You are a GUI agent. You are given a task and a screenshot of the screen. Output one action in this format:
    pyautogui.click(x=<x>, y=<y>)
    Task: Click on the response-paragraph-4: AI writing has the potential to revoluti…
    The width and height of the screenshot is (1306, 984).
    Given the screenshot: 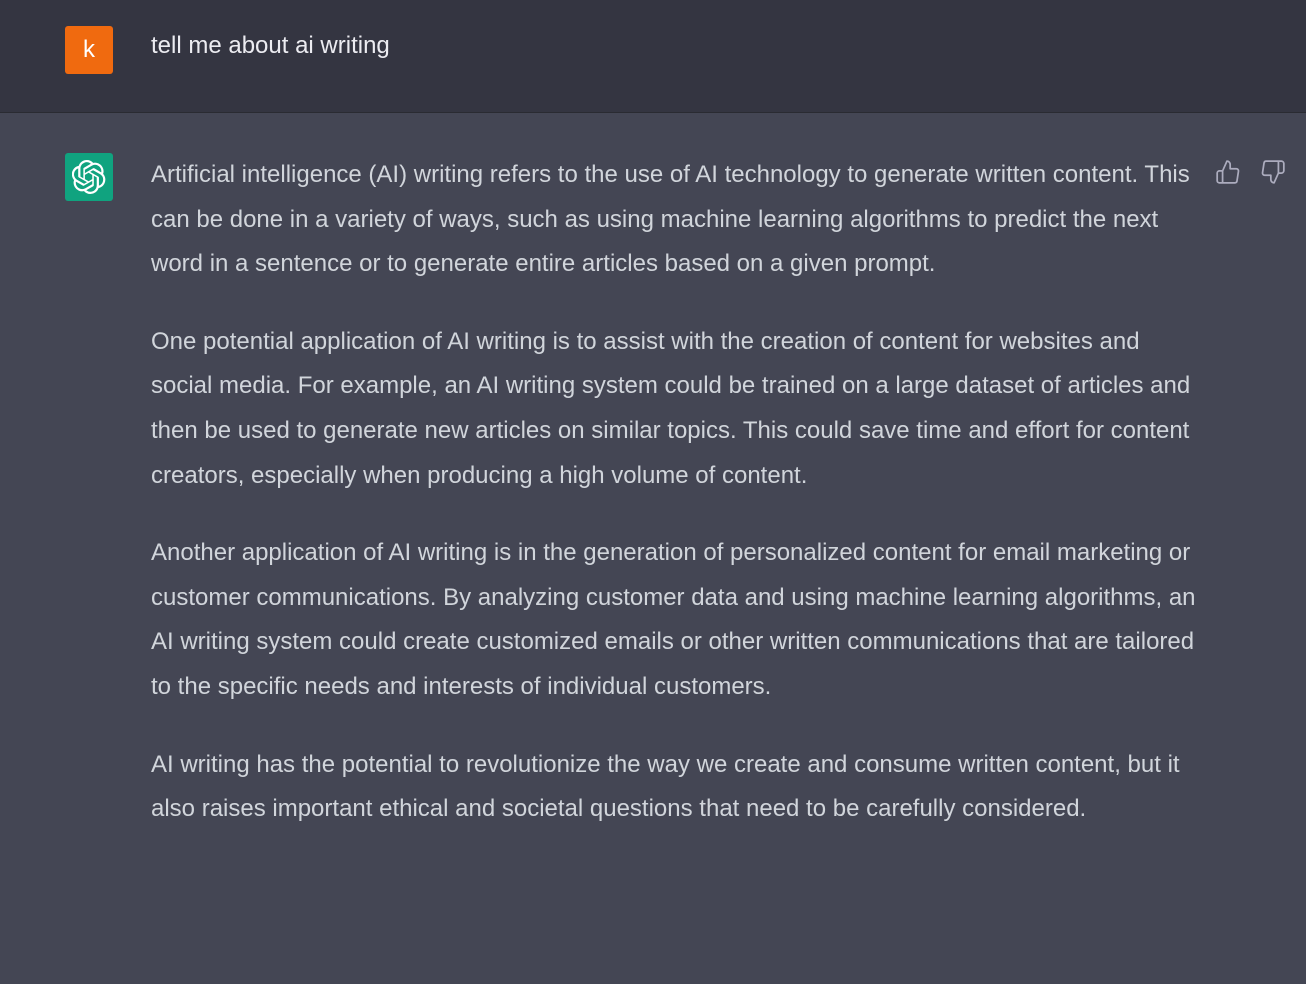 What is the action you would take?
    pyautogui.click(x=665, y=786)
    